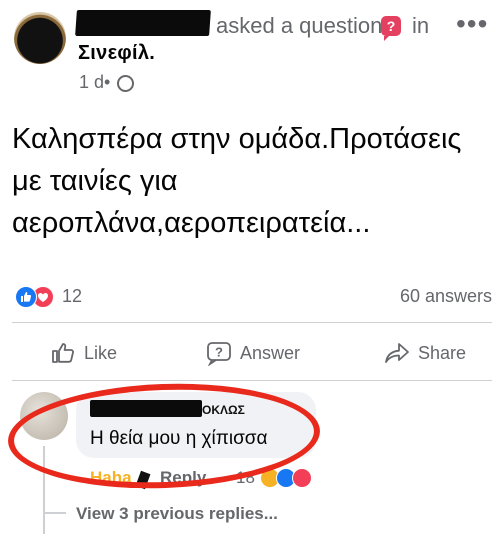 This screenshot has width=500, height=534. What do you see at coordinates (40, 38) in the screenshot?
I see `poster-avatar` at bounding box center [40, 38].